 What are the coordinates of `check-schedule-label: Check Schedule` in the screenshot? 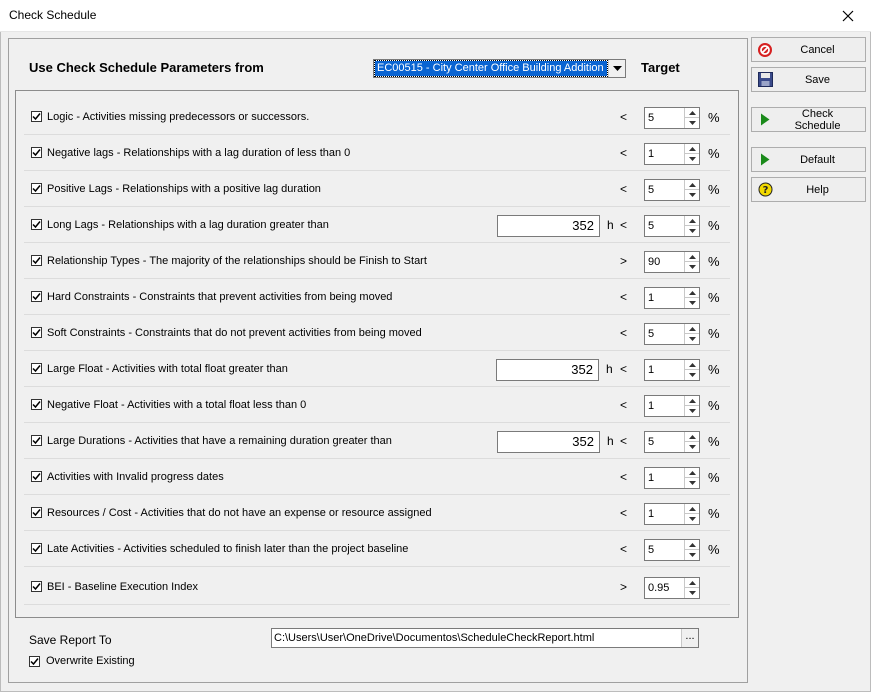 It's located at (817, 119).